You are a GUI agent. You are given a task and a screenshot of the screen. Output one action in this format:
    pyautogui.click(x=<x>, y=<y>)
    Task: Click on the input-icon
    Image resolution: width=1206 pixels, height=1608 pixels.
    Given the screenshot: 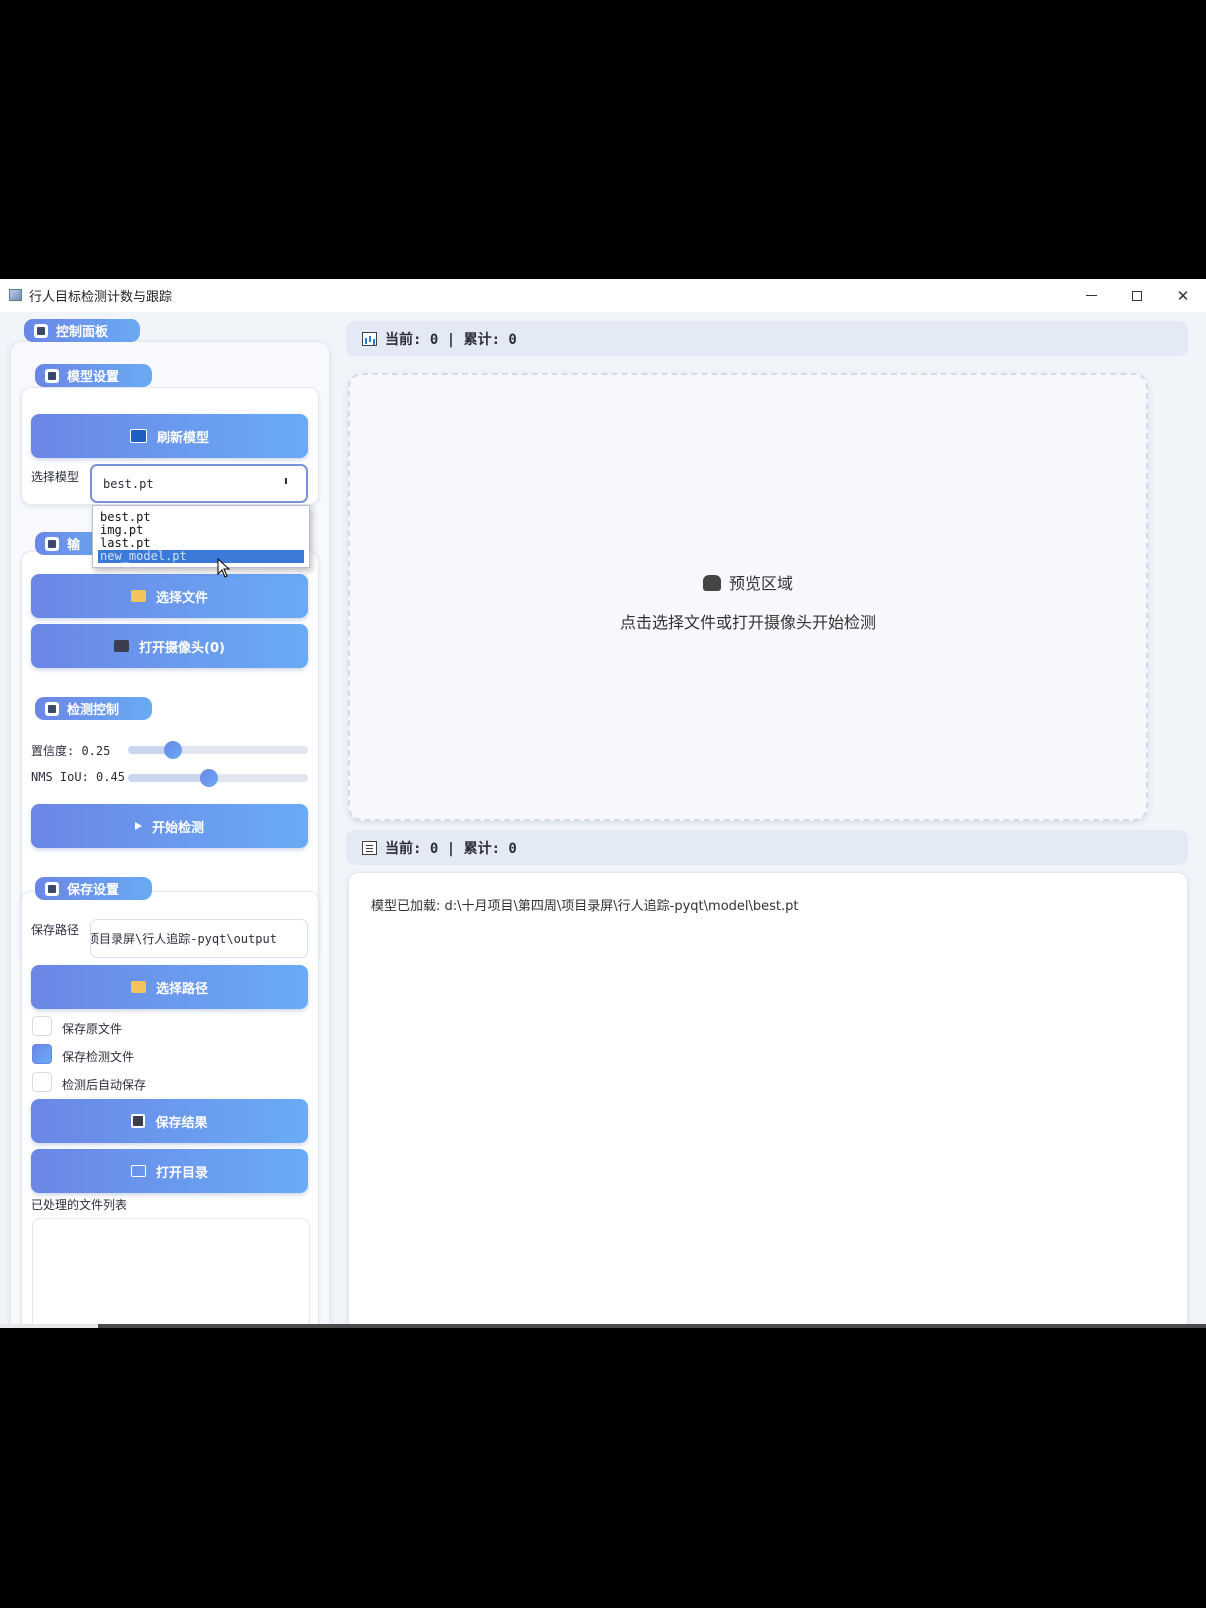 What is the action you would take?
    pyautogui.click(x=52, y=543)
    